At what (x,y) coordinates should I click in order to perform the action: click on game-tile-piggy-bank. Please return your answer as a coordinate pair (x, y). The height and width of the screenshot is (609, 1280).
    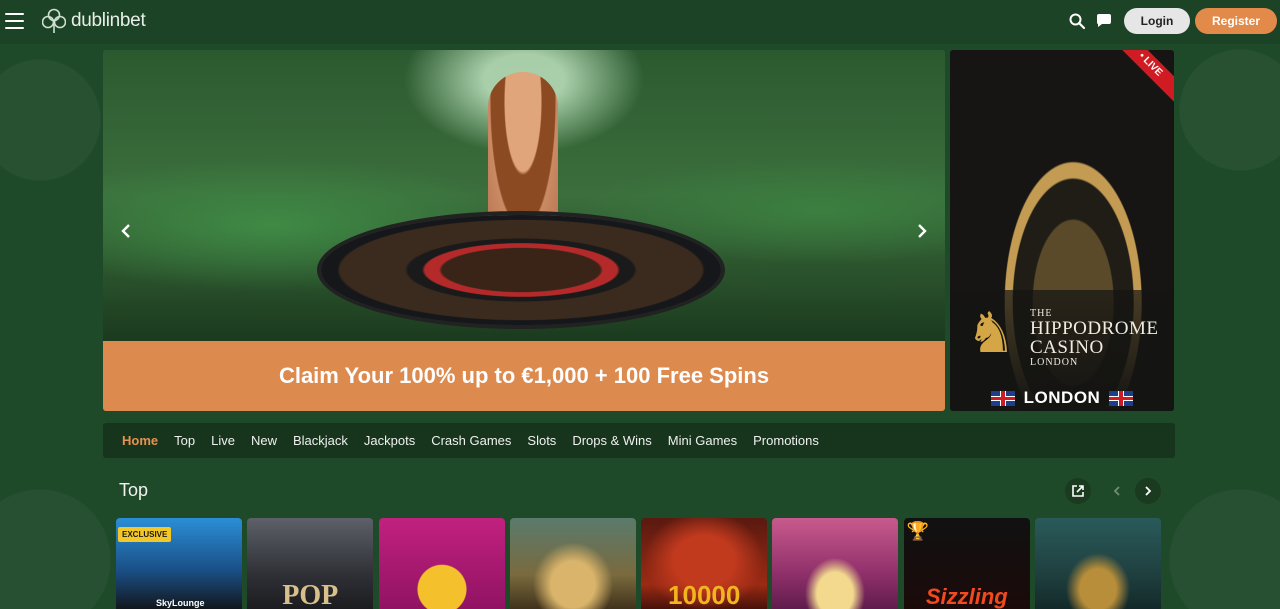
    Looking at the image, I should click on (441, 563).